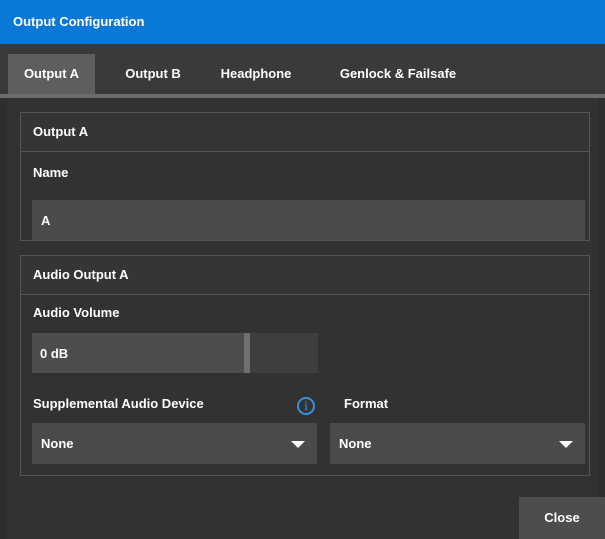  What do you see at coordinates (153, 74) in the screenshot?
I see `tab-output-b: Output B` at bounding box center [153, 74].